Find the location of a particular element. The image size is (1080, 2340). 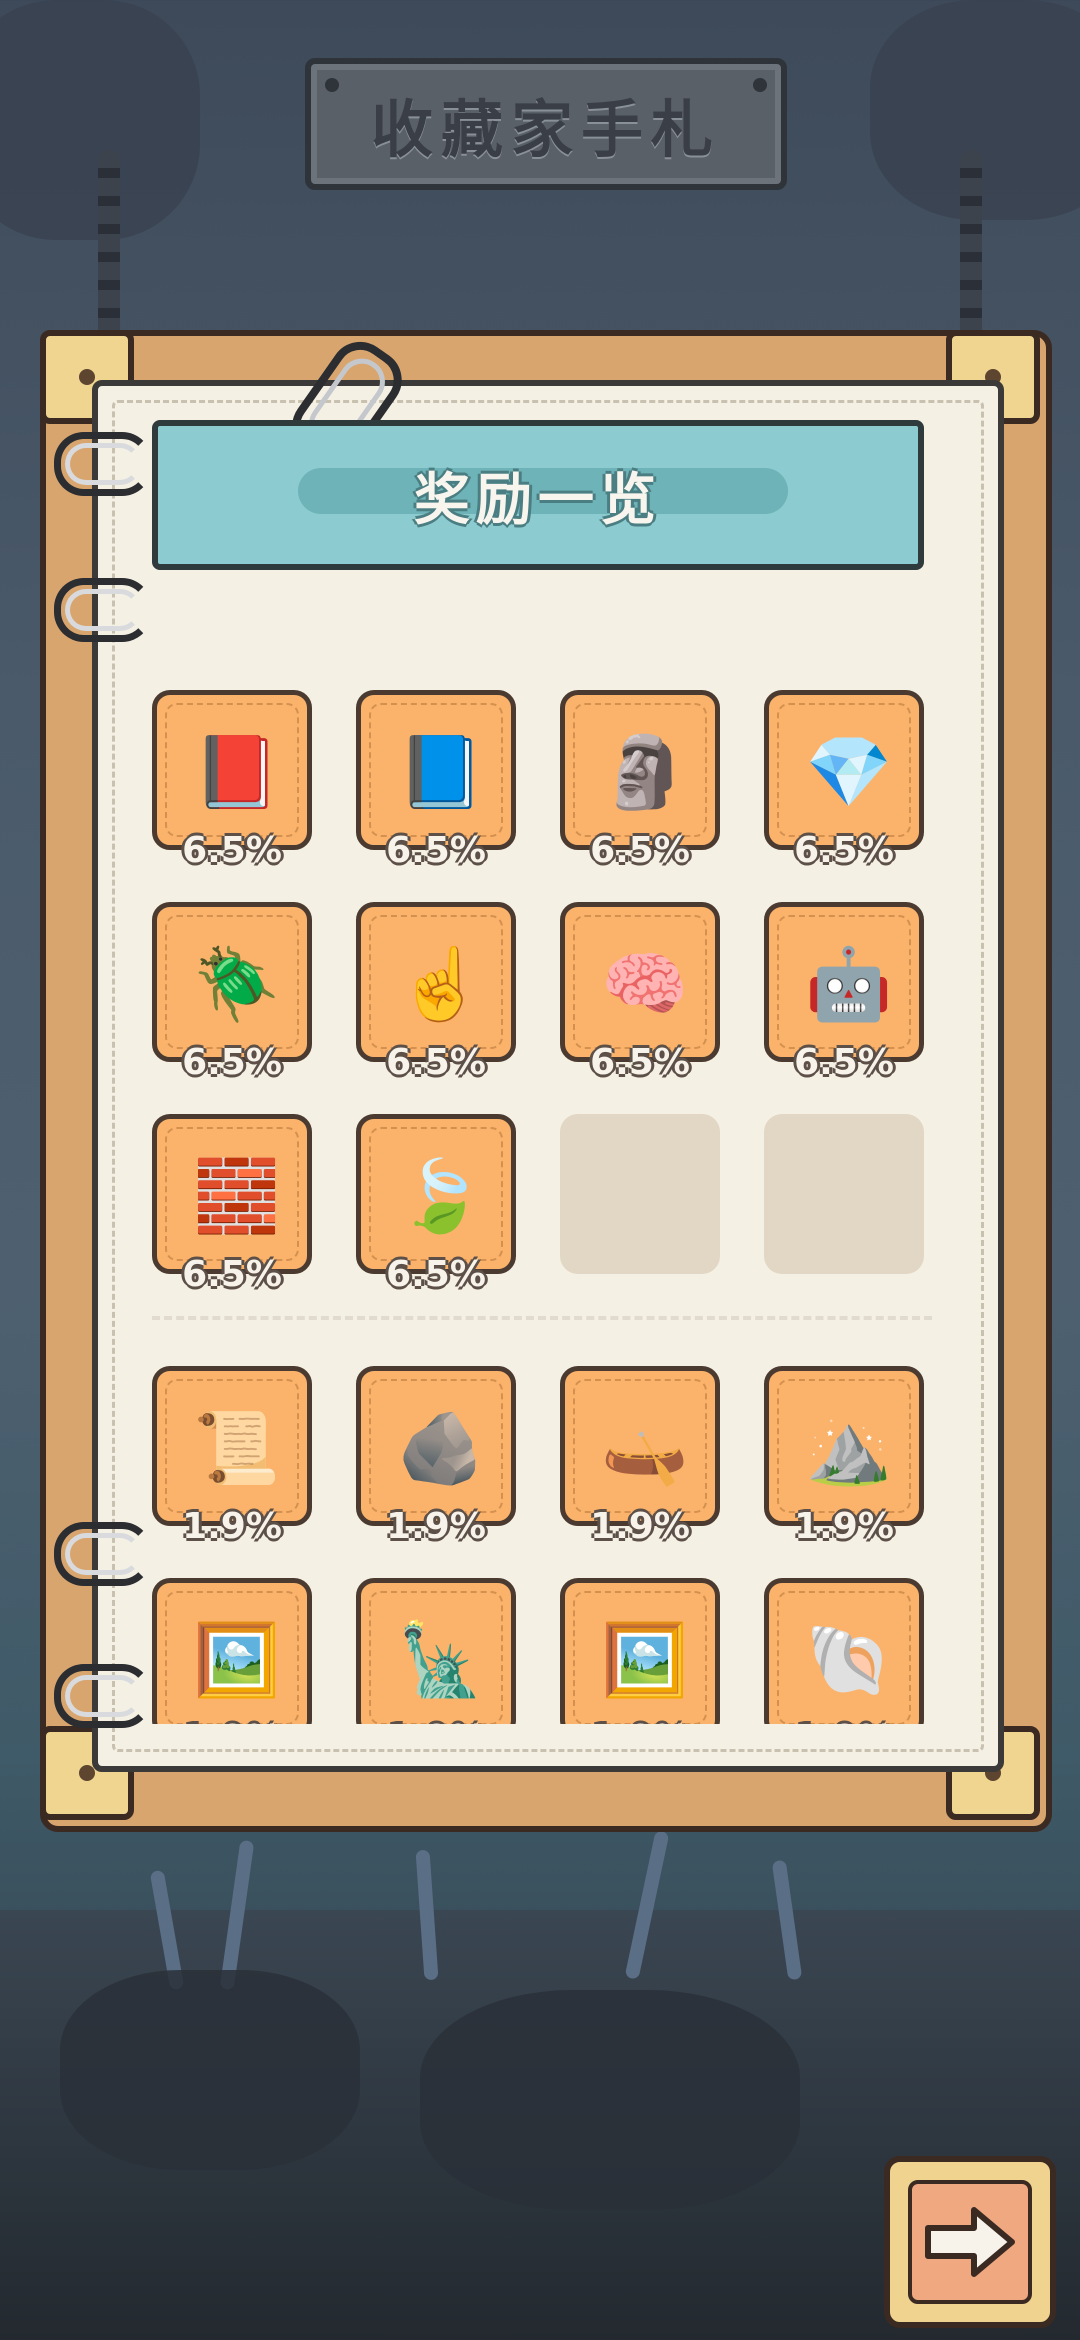

reward-item: 💎 6.5% is located at coordinates (844, 780).